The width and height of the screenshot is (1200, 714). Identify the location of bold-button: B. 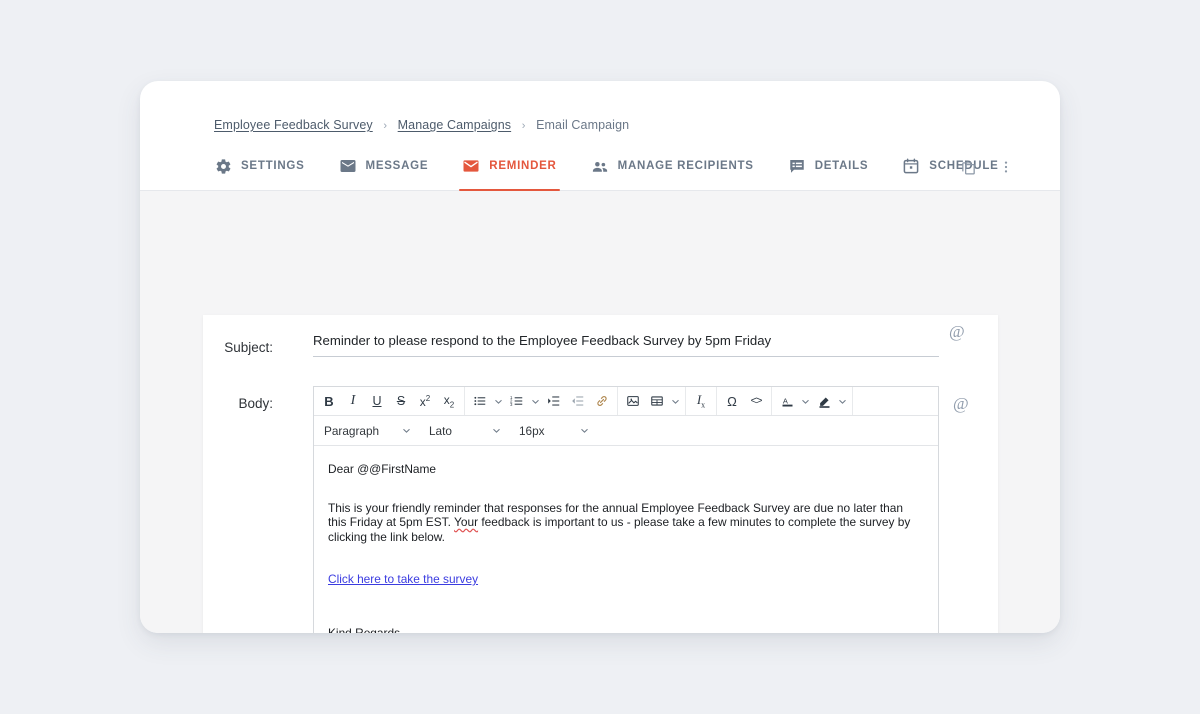
(329, 401).